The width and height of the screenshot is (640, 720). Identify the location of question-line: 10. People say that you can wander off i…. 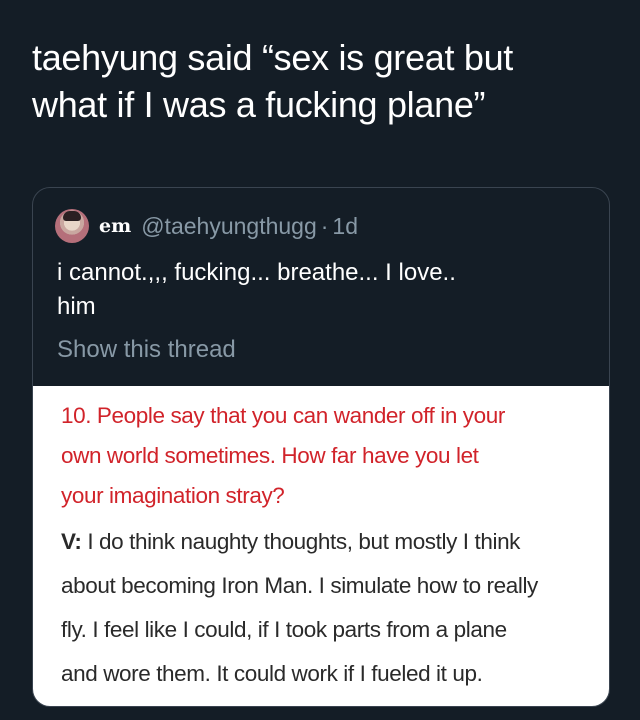
(283, 415).